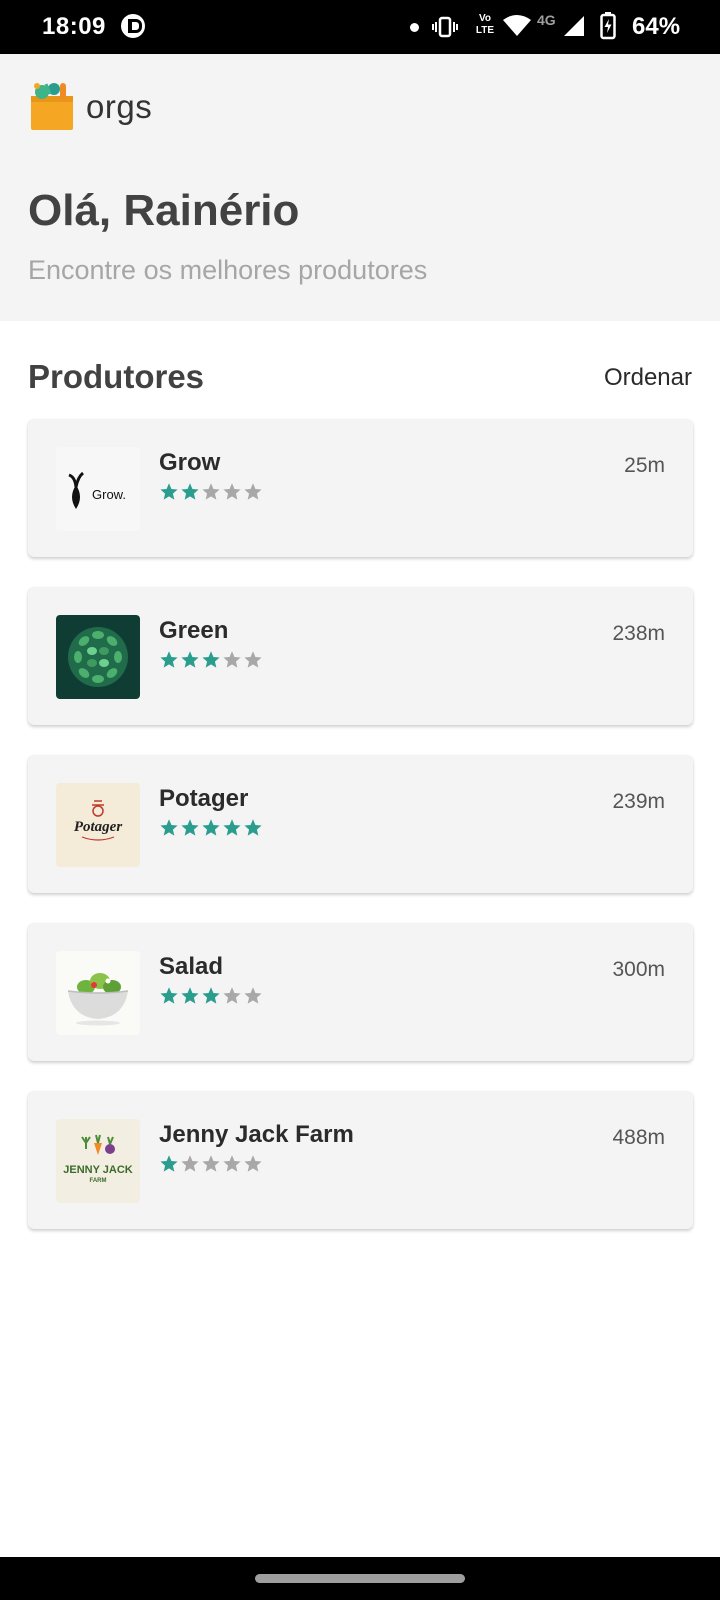  I want to click on green-leaves-logo-icon, so click(98, 657).